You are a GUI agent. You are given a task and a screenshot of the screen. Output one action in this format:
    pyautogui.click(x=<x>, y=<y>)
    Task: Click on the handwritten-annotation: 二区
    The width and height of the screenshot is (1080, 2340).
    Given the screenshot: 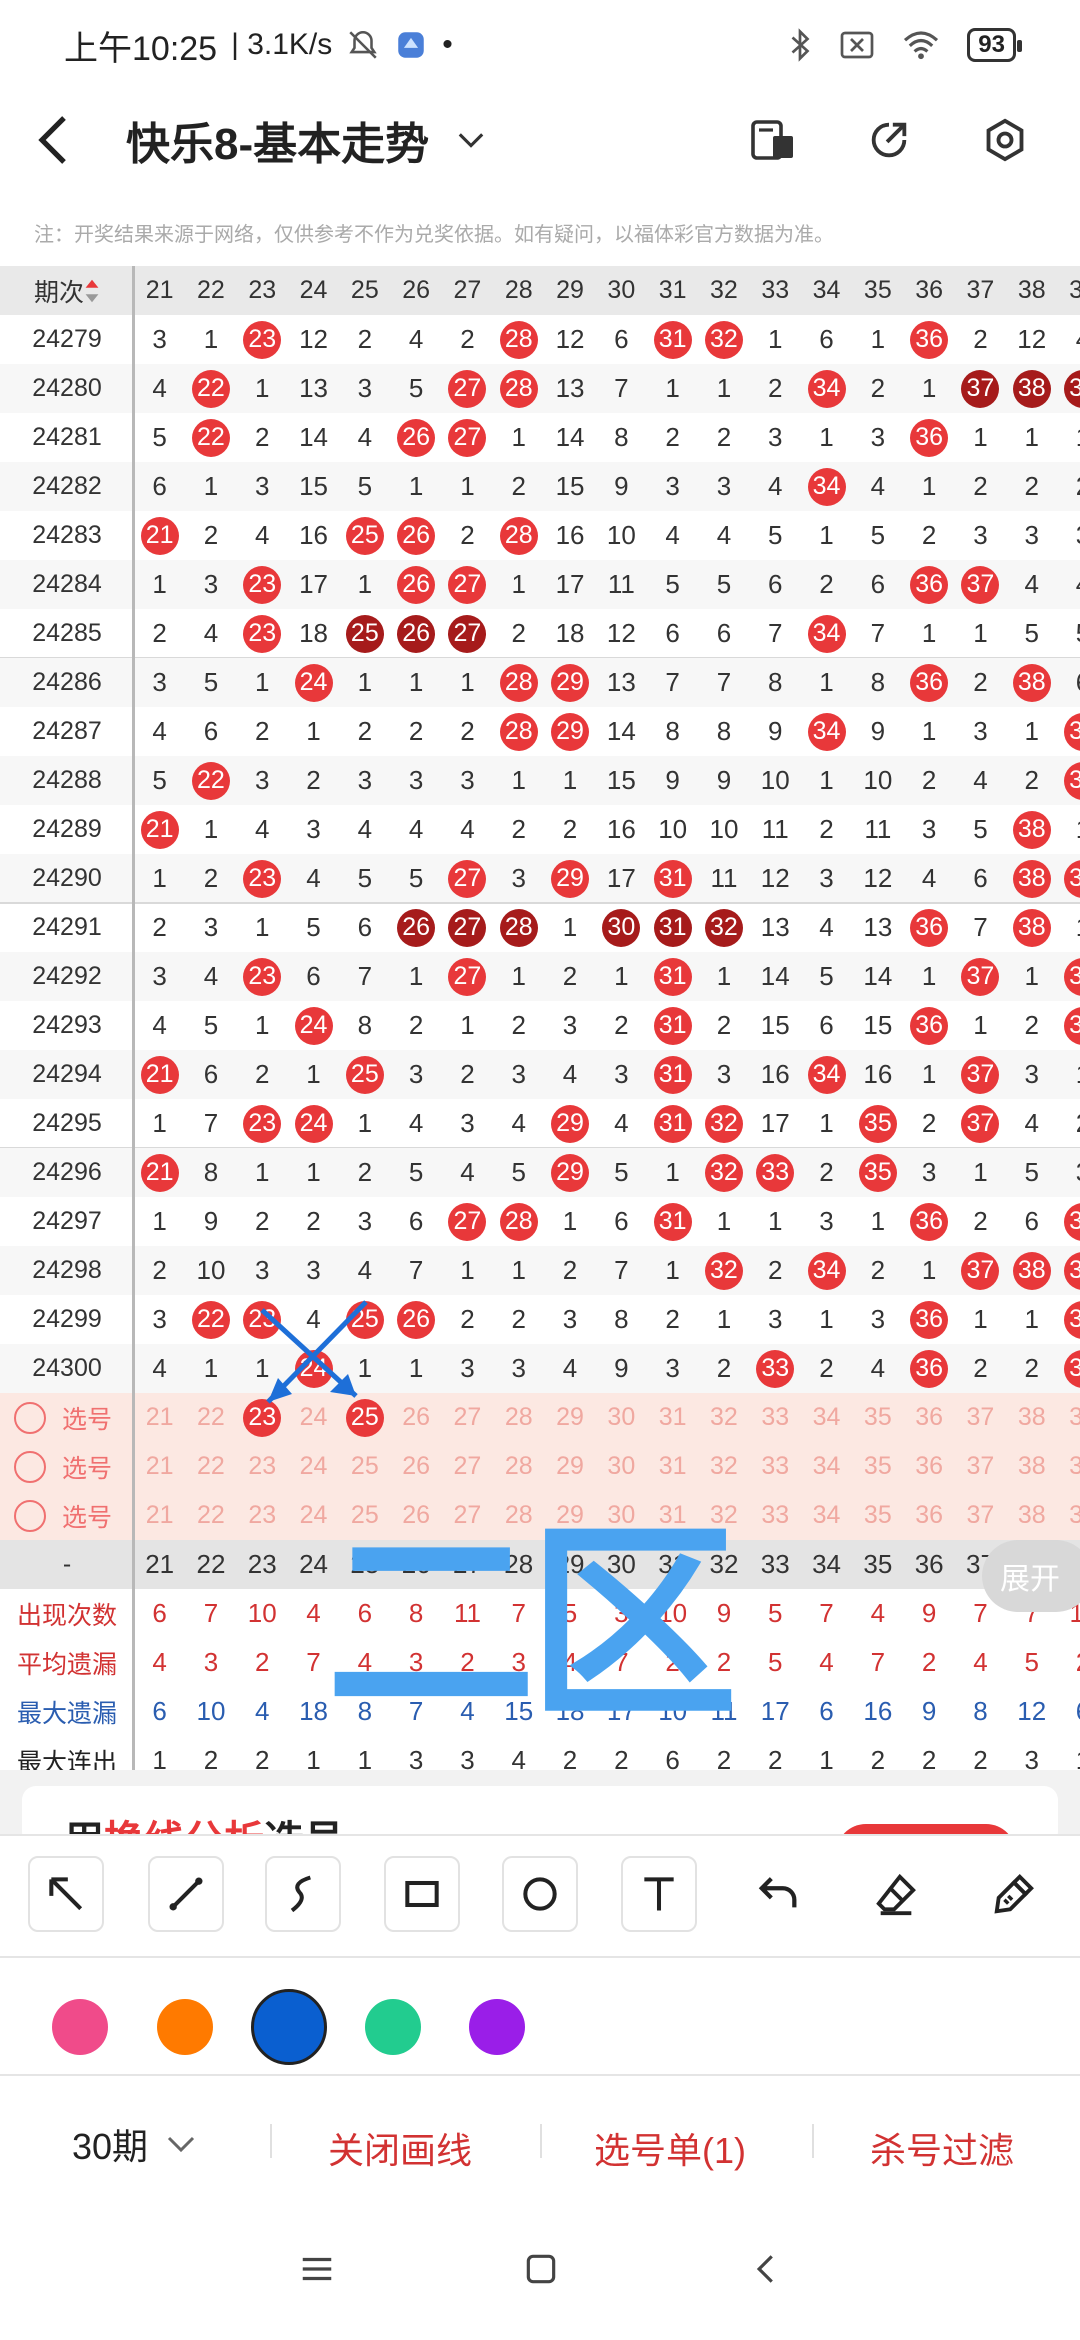 What is the action you would take?
    pyautogui.click(x=532, y=1624)
    